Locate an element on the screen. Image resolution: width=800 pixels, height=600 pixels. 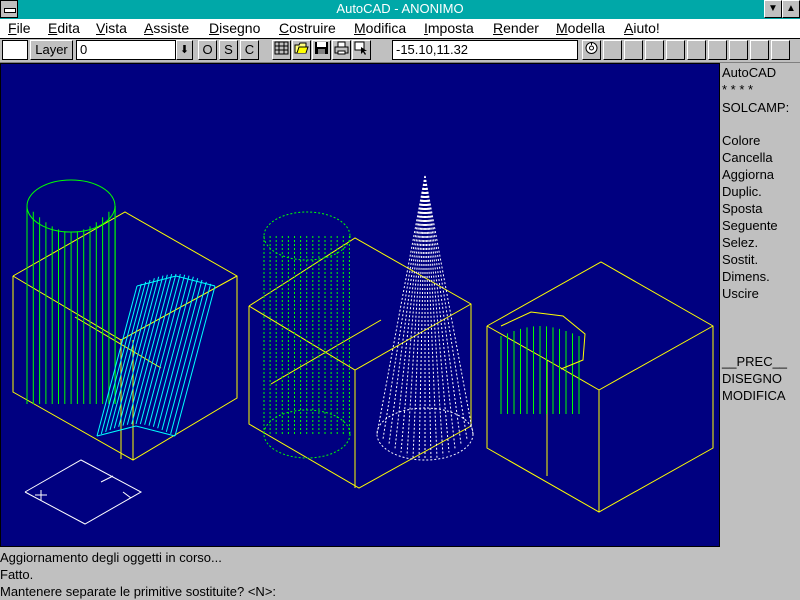
maximize-button: ▲ is located at coordinates (791, 9).